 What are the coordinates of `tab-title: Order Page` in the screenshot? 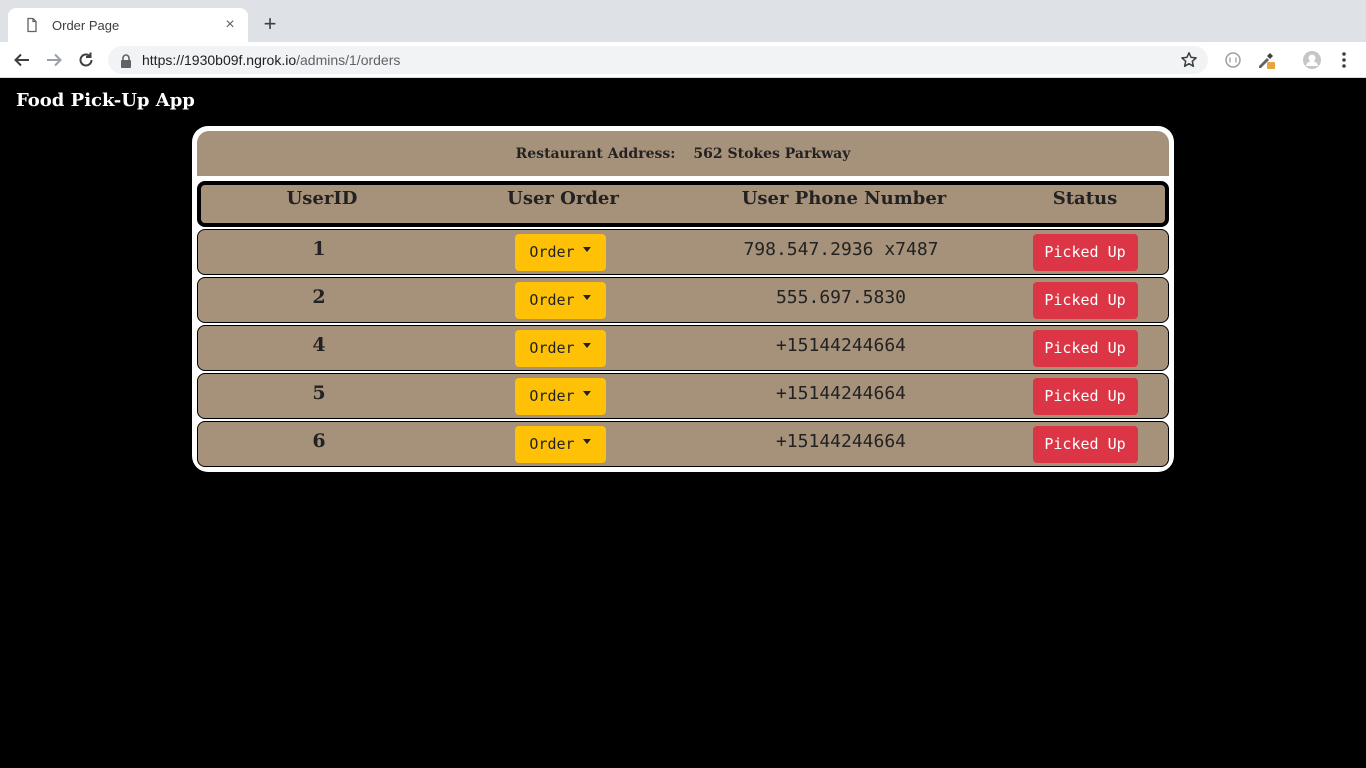 It's located at (86, 25).